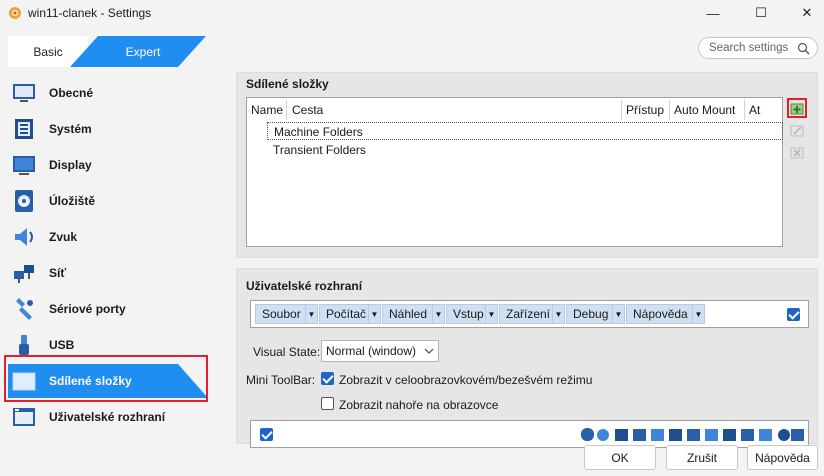 The height and width of the screenshot is (476, 824). I want to click on remove-shared-folder-button, so click(797, 152).